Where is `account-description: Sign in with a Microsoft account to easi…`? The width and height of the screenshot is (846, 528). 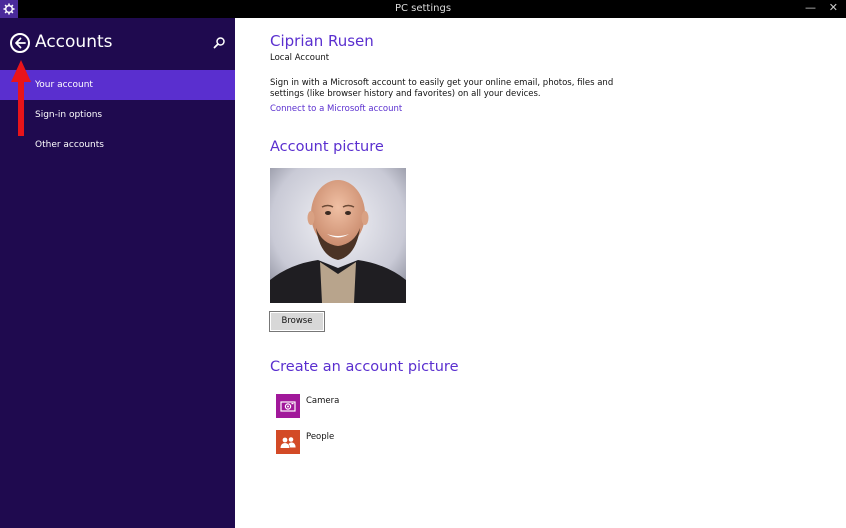 account-description: Sign in with a Microsoft account to easi… is located at coordinates (442, 88).